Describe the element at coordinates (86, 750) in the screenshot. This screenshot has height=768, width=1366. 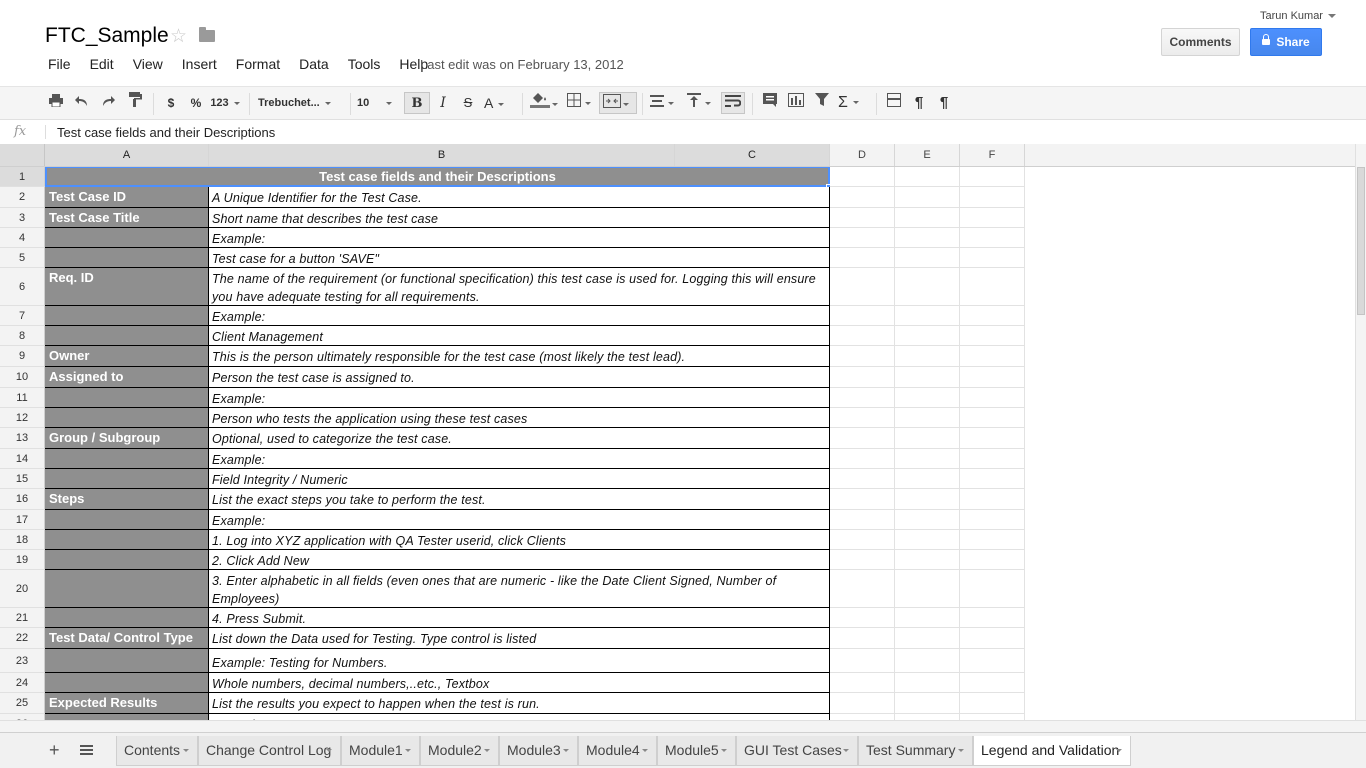
I see `sheet-list-icon` at that location.